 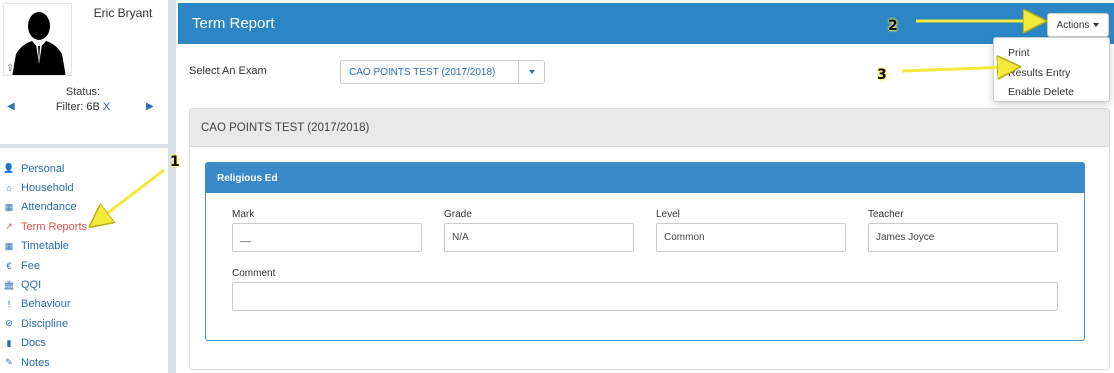 What do you see at coordinates (83, 246) in the screenshot?
I see `sidebar-item-timetable: ▦ Timetable` at bounding box center [83, 246].